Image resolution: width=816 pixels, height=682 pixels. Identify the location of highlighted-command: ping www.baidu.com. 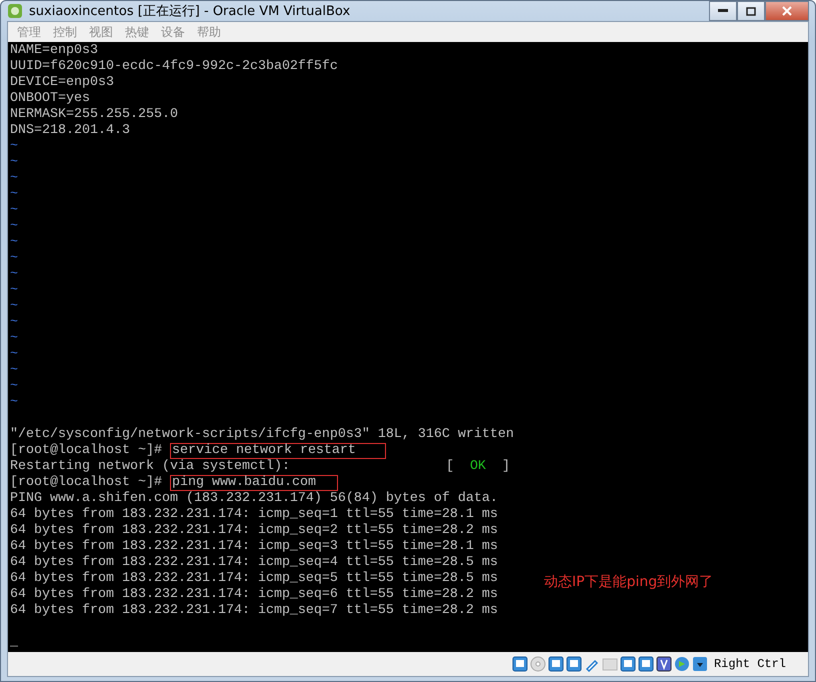
(254, 483).